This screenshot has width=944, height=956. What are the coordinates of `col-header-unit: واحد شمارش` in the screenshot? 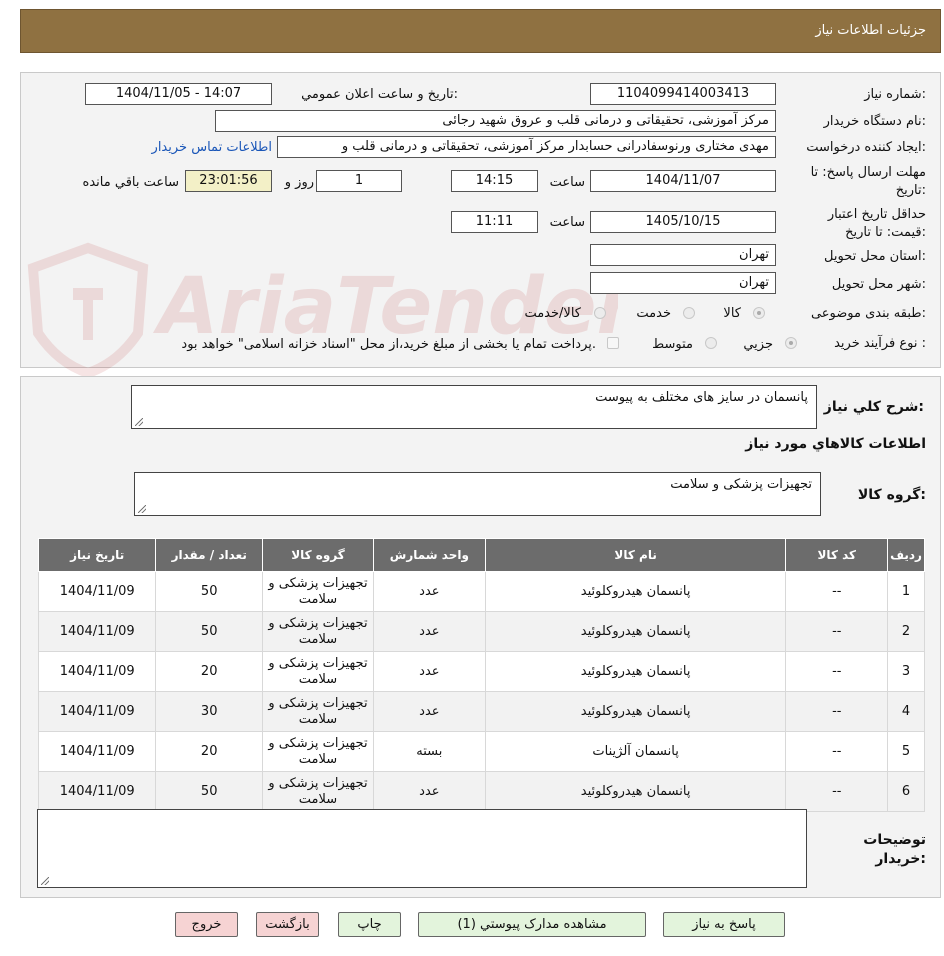 It's located at (429, 555).